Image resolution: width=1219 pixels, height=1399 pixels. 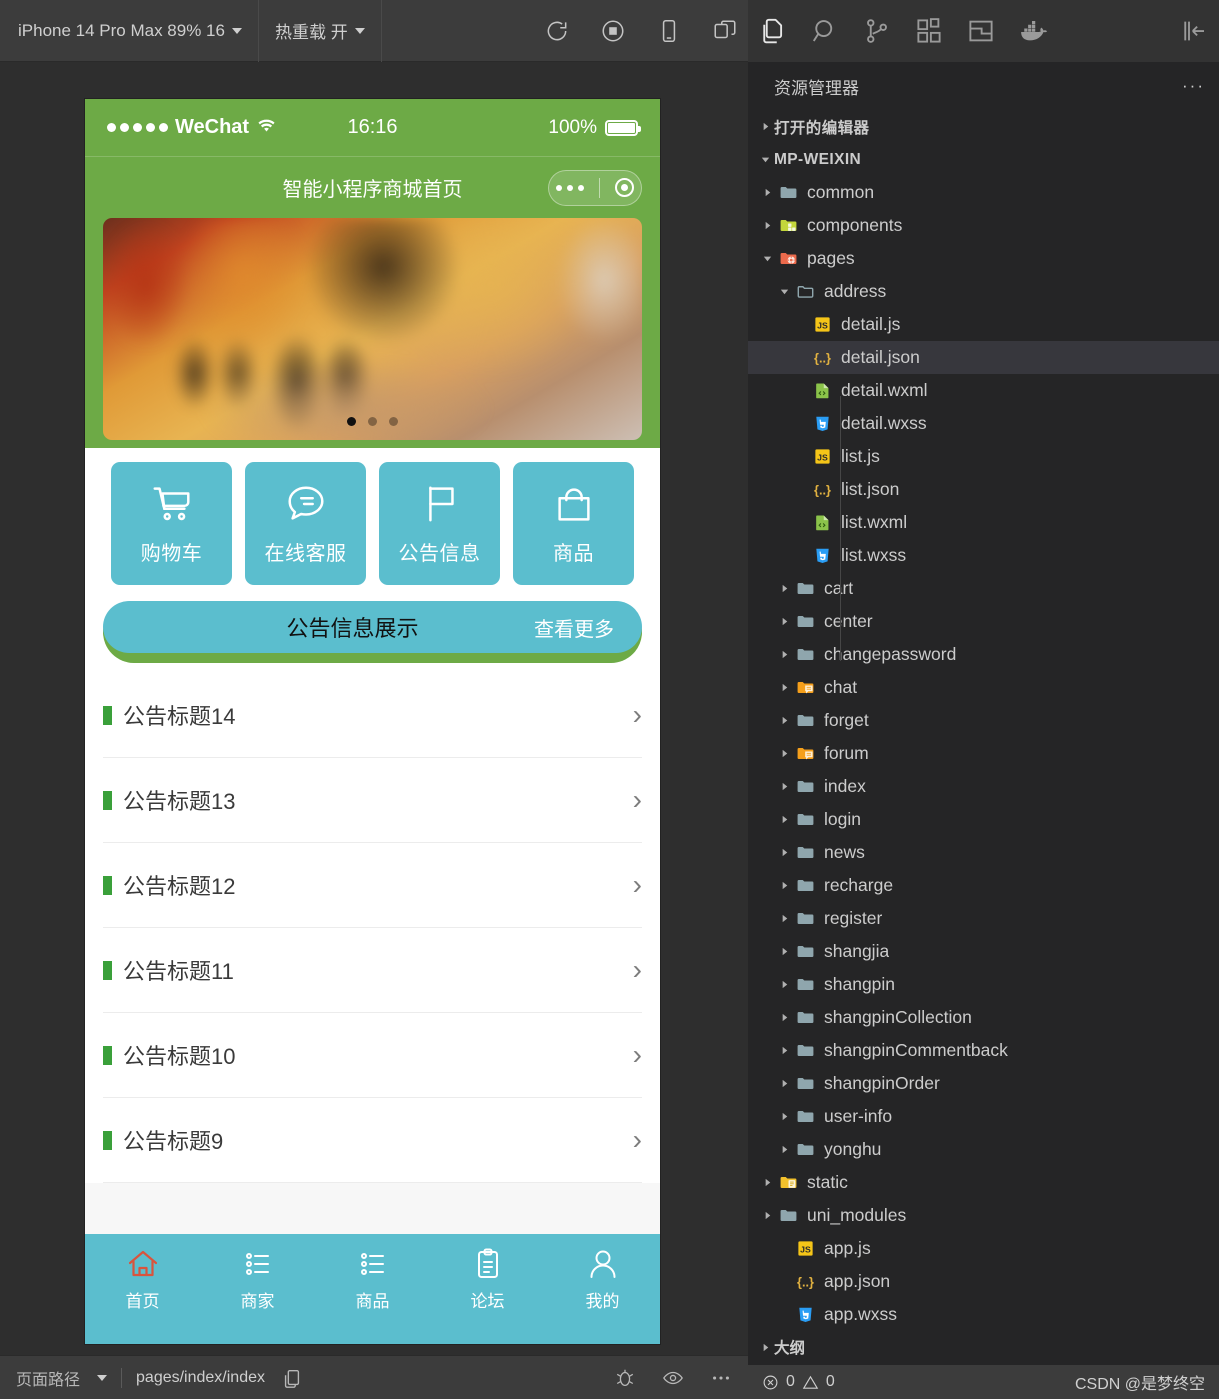 I want to click on grid-item-cart: 购物车, so click(x=171, y=523).